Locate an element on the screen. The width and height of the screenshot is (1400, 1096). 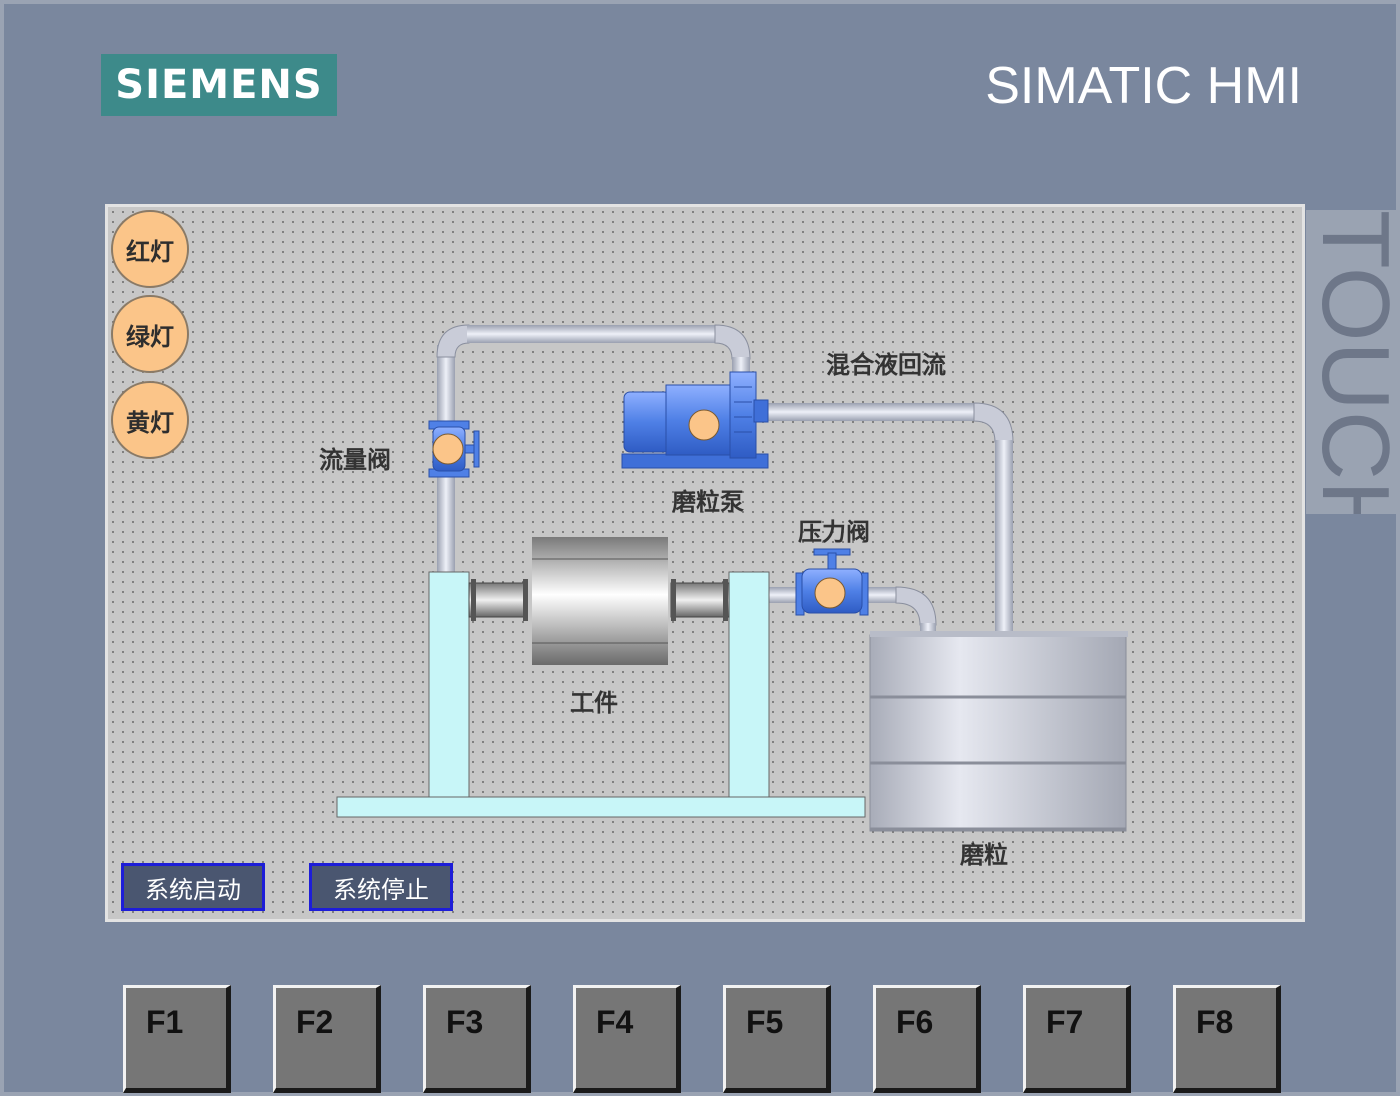
flange-left-b is located at coordinates (525, 600).